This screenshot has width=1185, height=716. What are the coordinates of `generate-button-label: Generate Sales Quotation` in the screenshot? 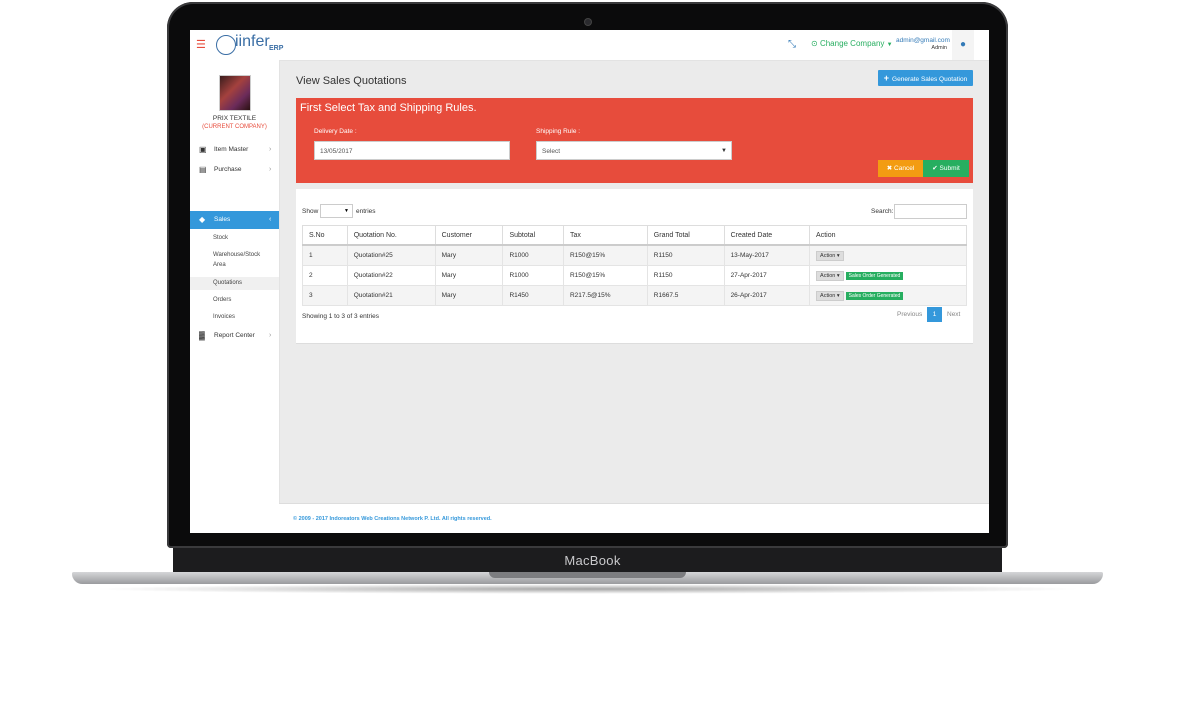 It's located at (930, 79).